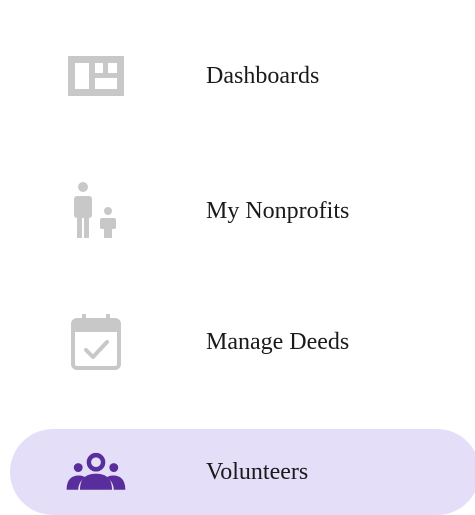  What do you see at coordinates (257, 471) in the screenshot?
I see `nav-item-label: Volunteers` at bounding box center [257, 471].